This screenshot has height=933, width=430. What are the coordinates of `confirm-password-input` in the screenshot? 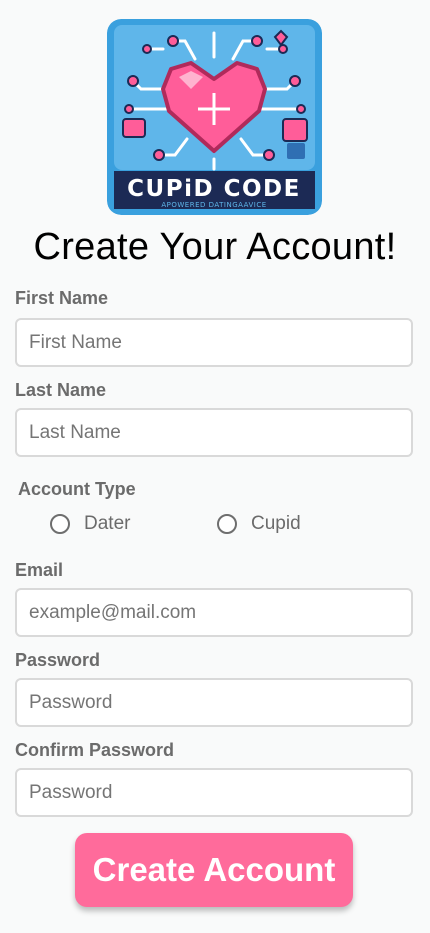 It's located at (214, 792).